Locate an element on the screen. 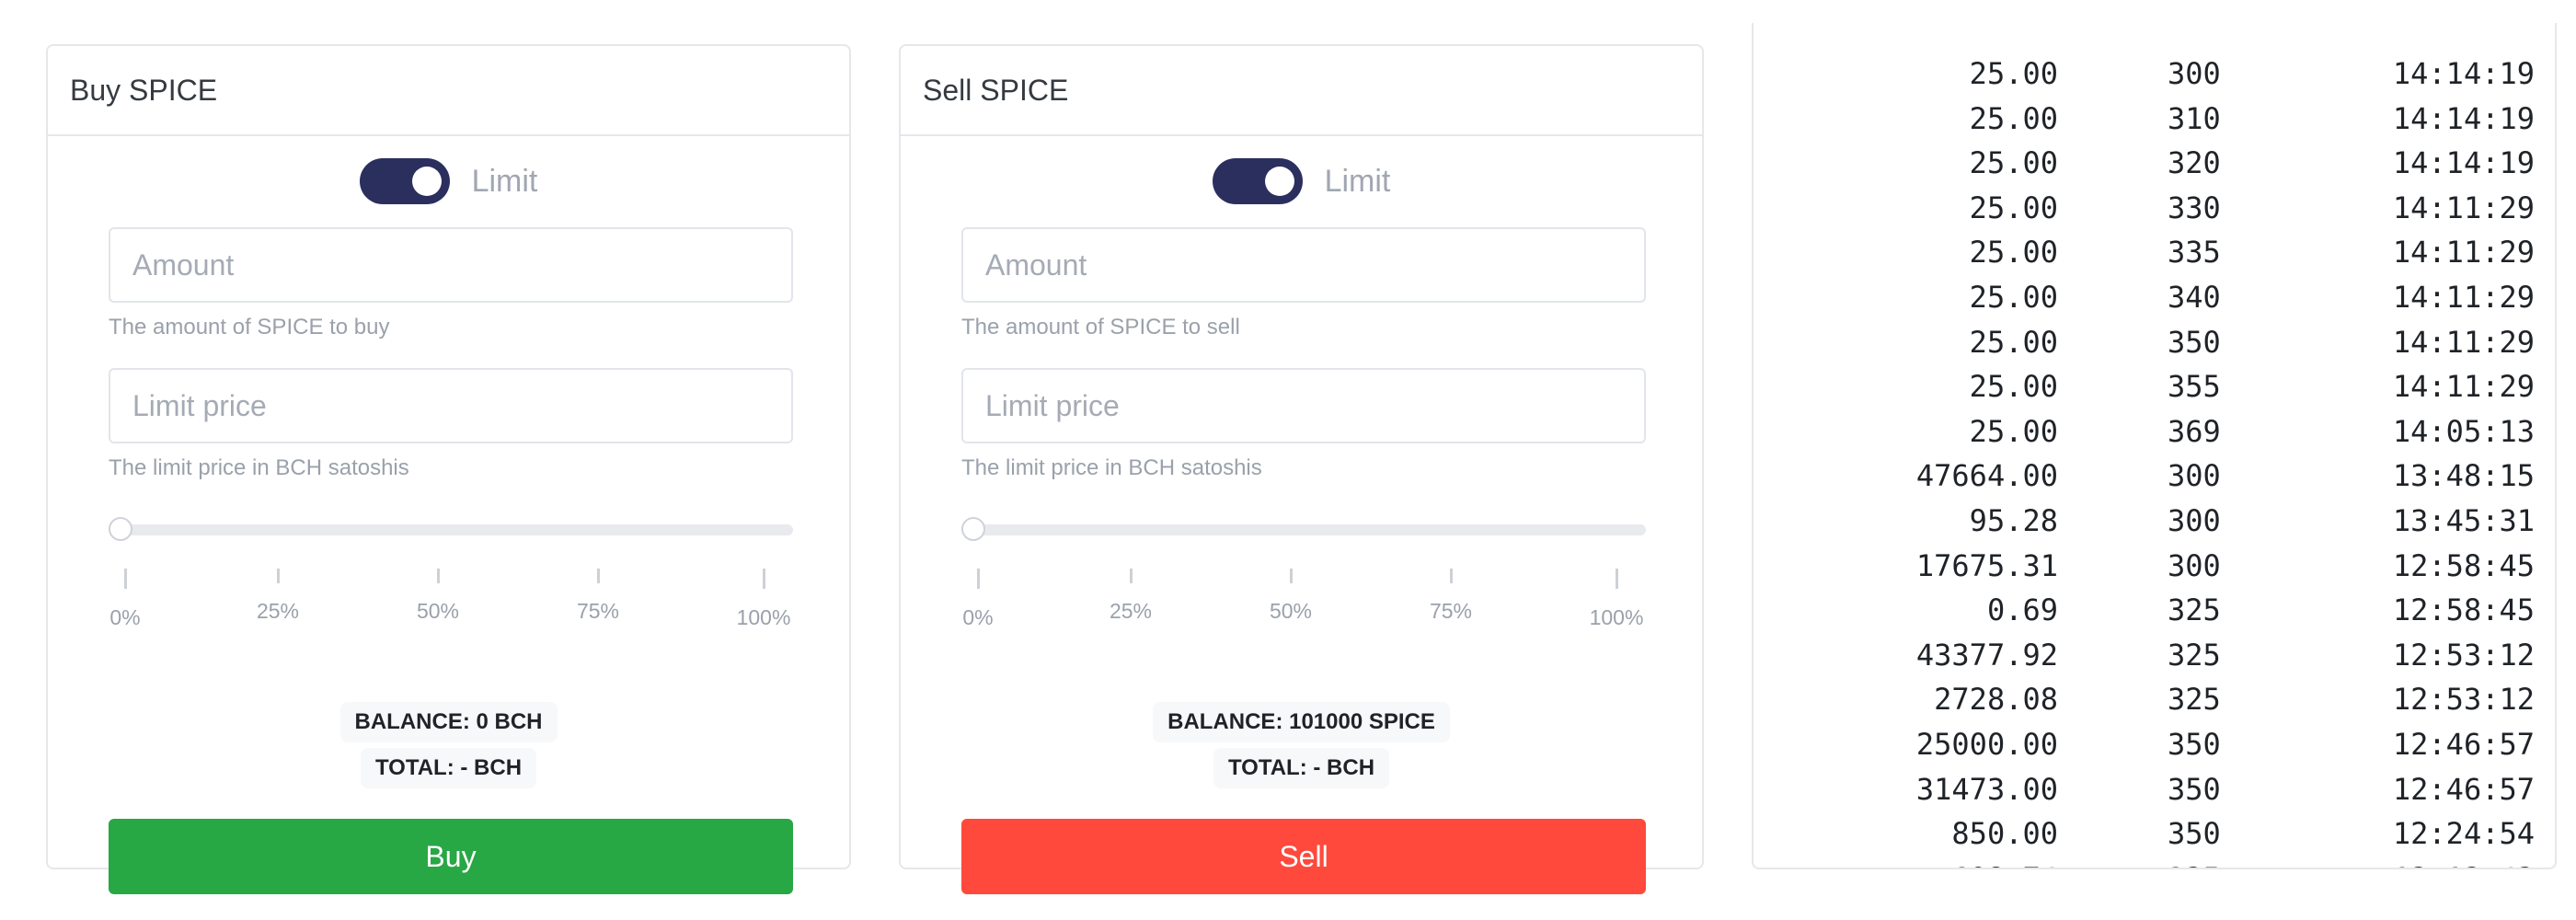 The height and width of the screenshot is (920, 2576). buy-percent-slider-thumb is located at coordinates (120, 529).